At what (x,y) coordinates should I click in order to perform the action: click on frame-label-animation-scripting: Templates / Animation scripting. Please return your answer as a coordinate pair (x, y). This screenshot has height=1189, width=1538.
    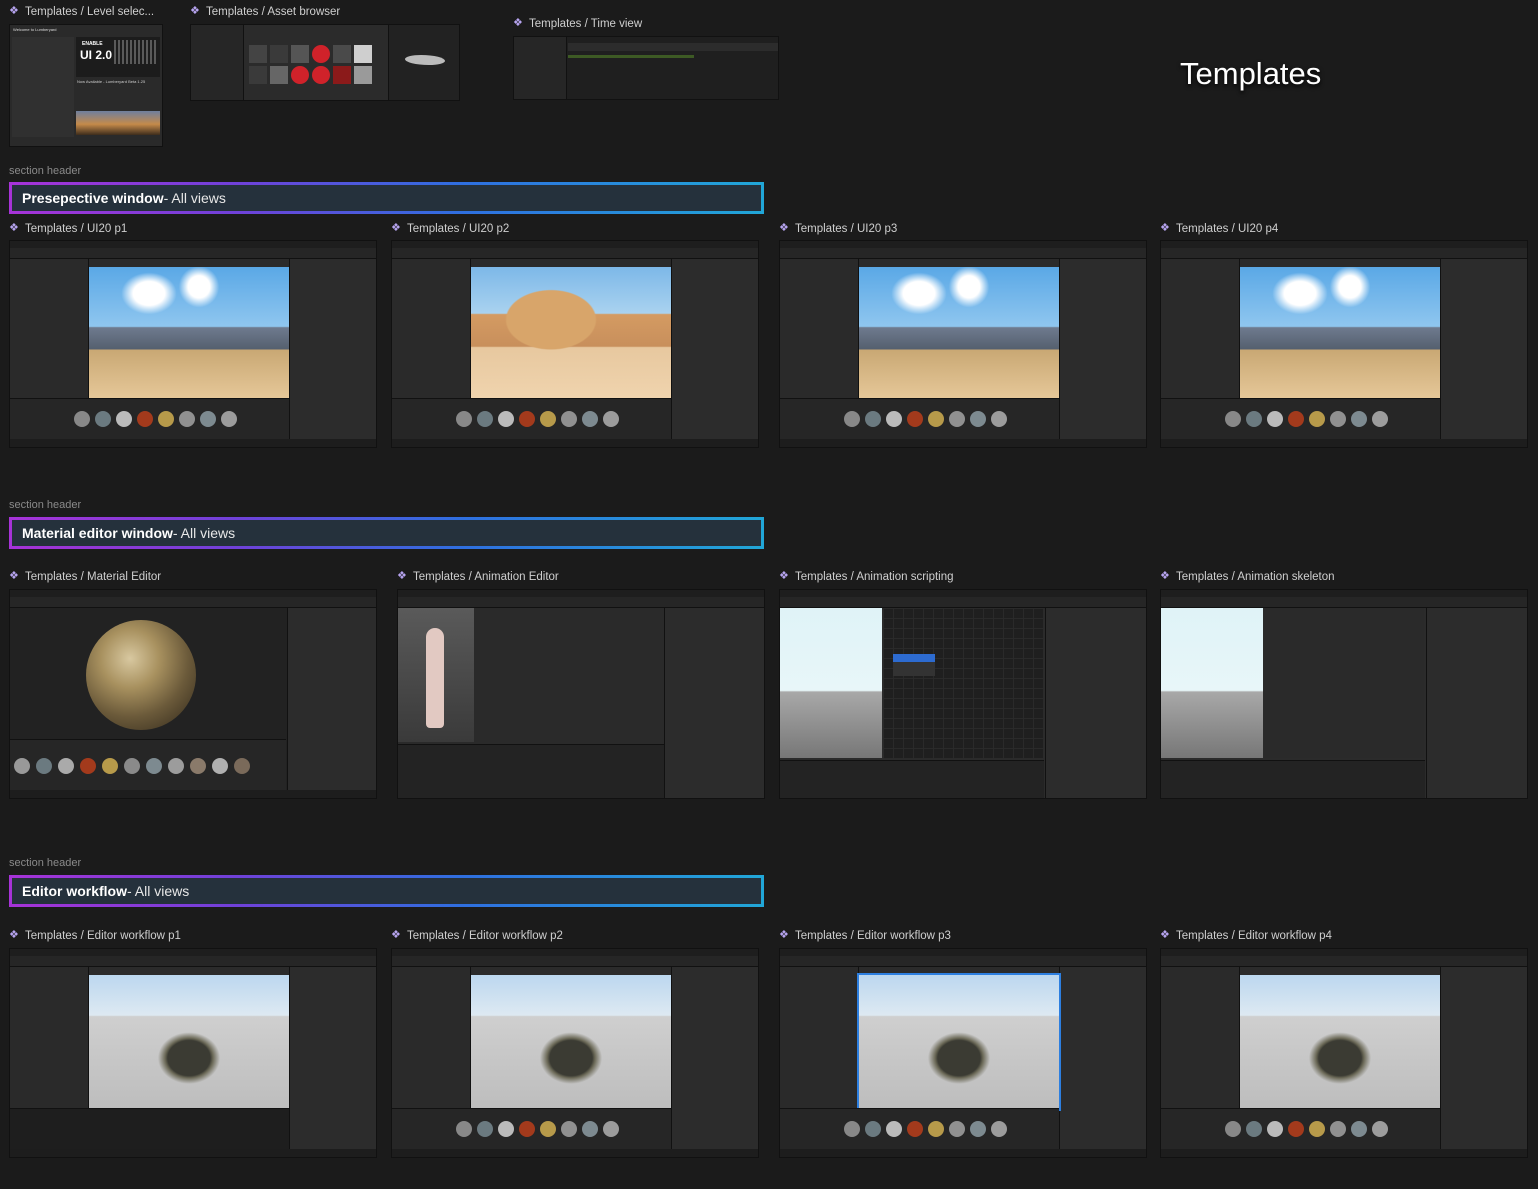
    Looking at the image, I should click on (866, 576).